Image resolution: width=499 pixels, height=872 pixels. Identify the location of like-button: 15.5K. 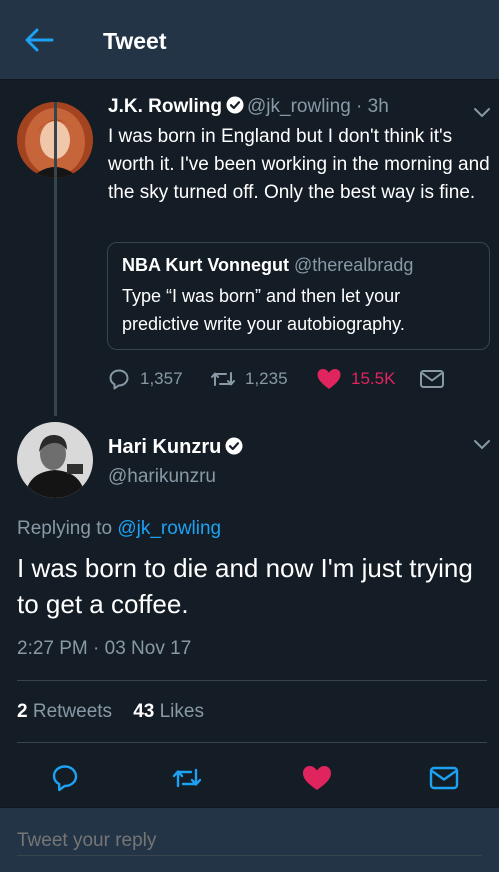
(355, 379).